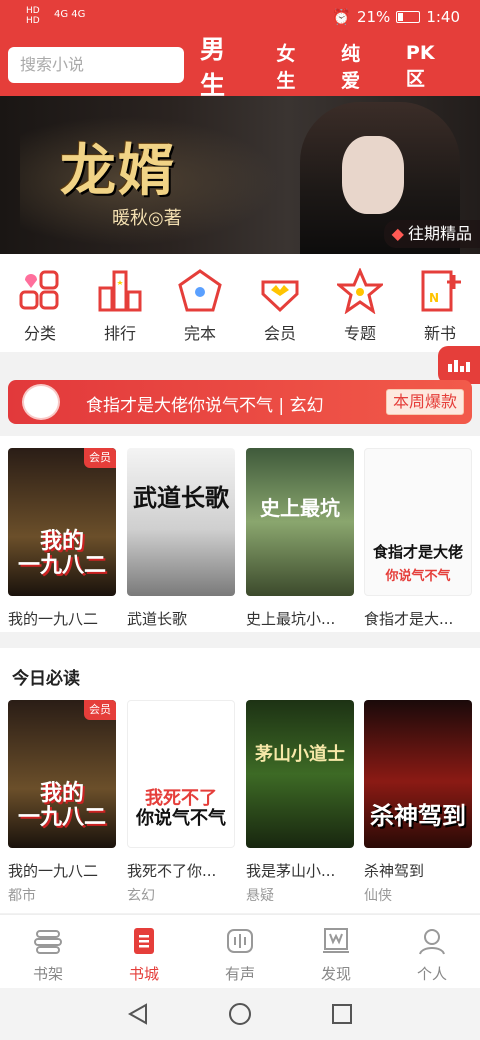  I want to click on book-genre: 仙侠, so click(378, 896).